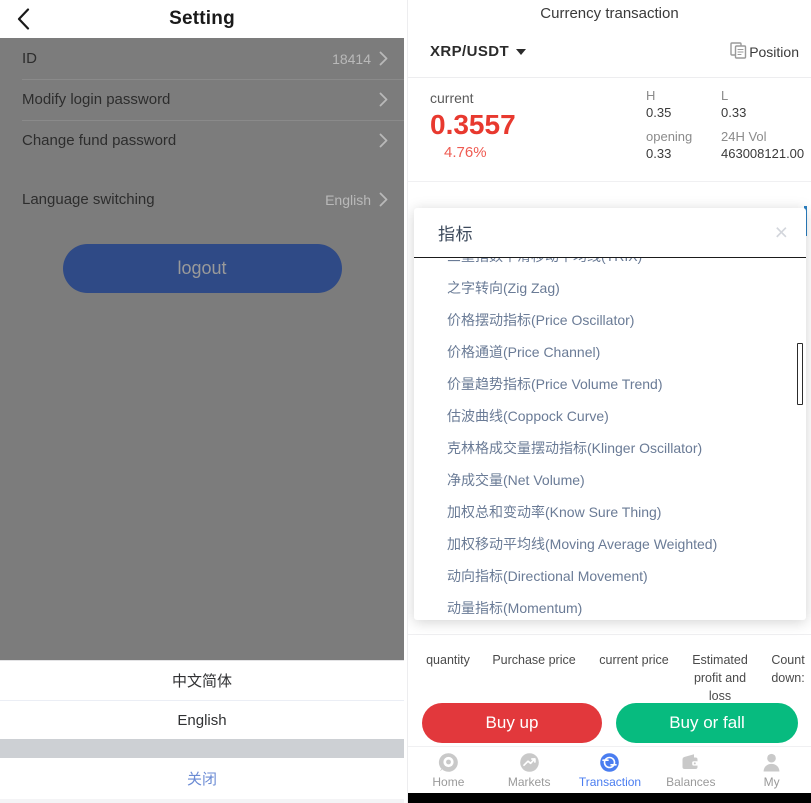  I want to click on tab-transaction: Transaction, so click(610, 770).